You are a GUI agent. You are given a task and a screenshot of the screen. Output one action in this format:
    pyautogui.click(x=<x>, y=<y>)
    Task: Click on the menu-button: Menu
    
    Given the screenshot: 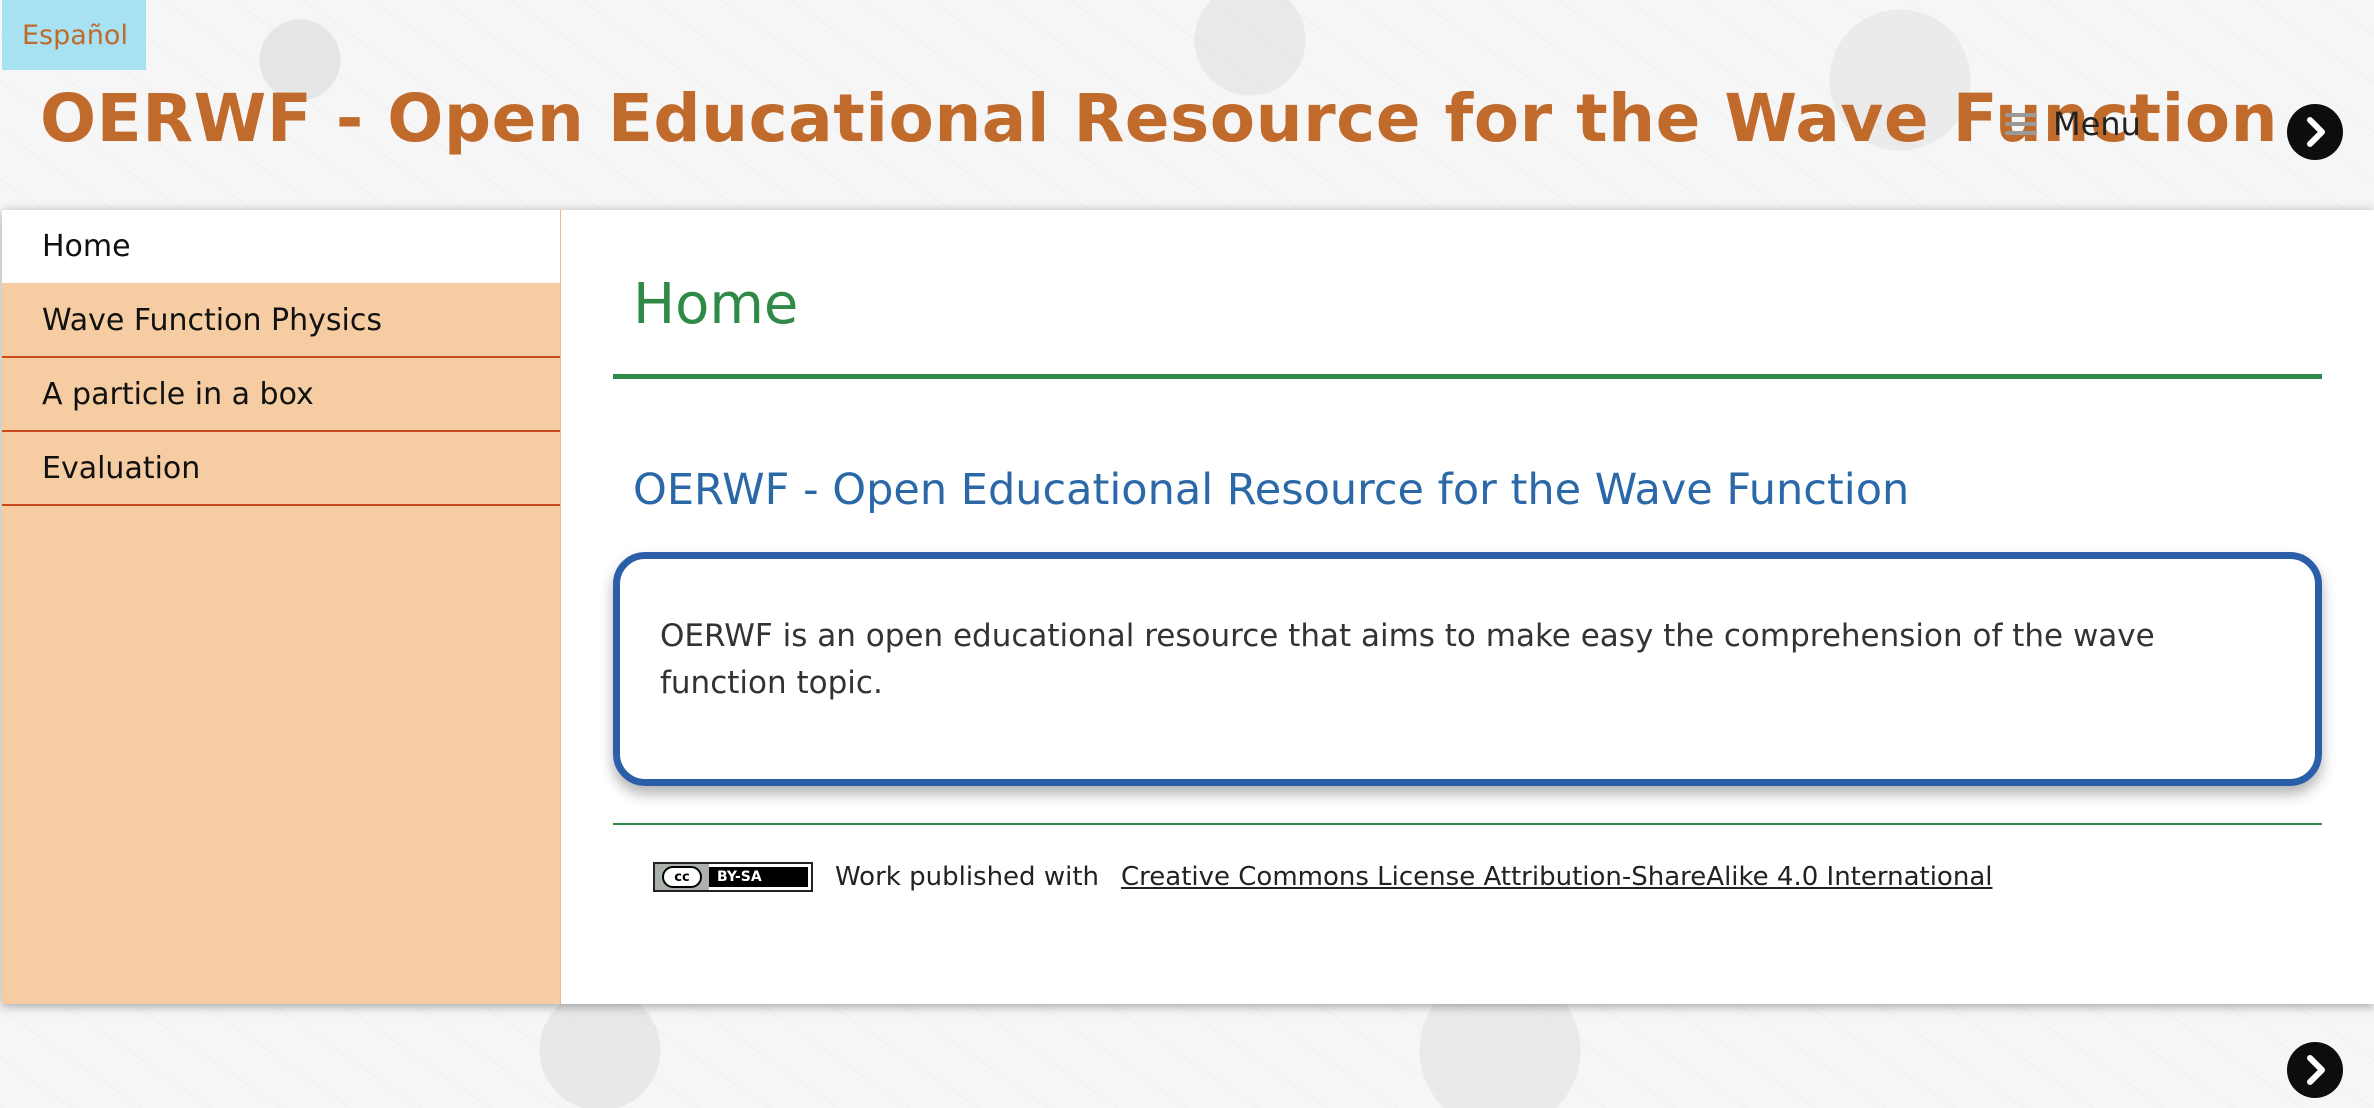 What is the action you would take?
    pyautogui.click(x=2073, y=124)
    